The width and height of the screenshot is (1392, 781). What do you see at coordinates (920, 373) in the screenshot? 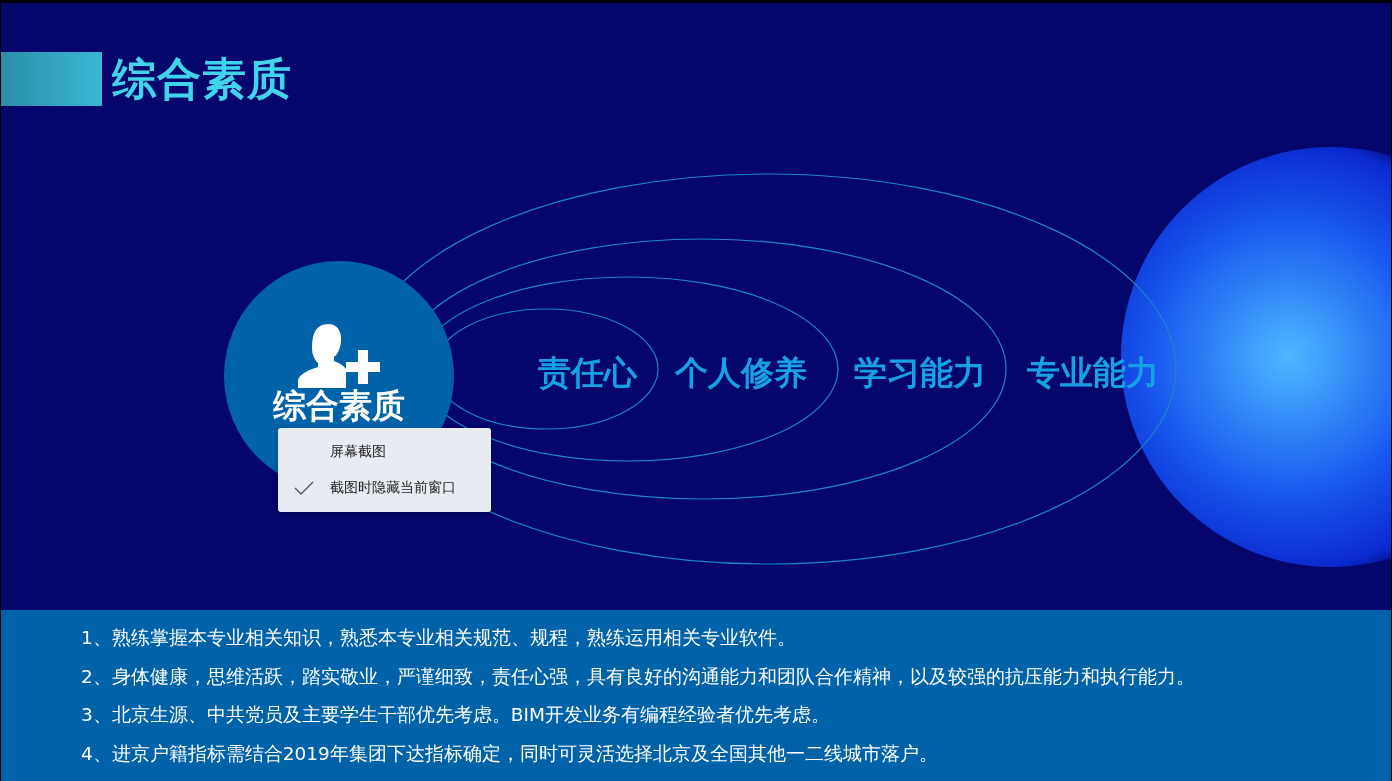
I see `ring-label: 学习能力` at bounding box center [920, 373].